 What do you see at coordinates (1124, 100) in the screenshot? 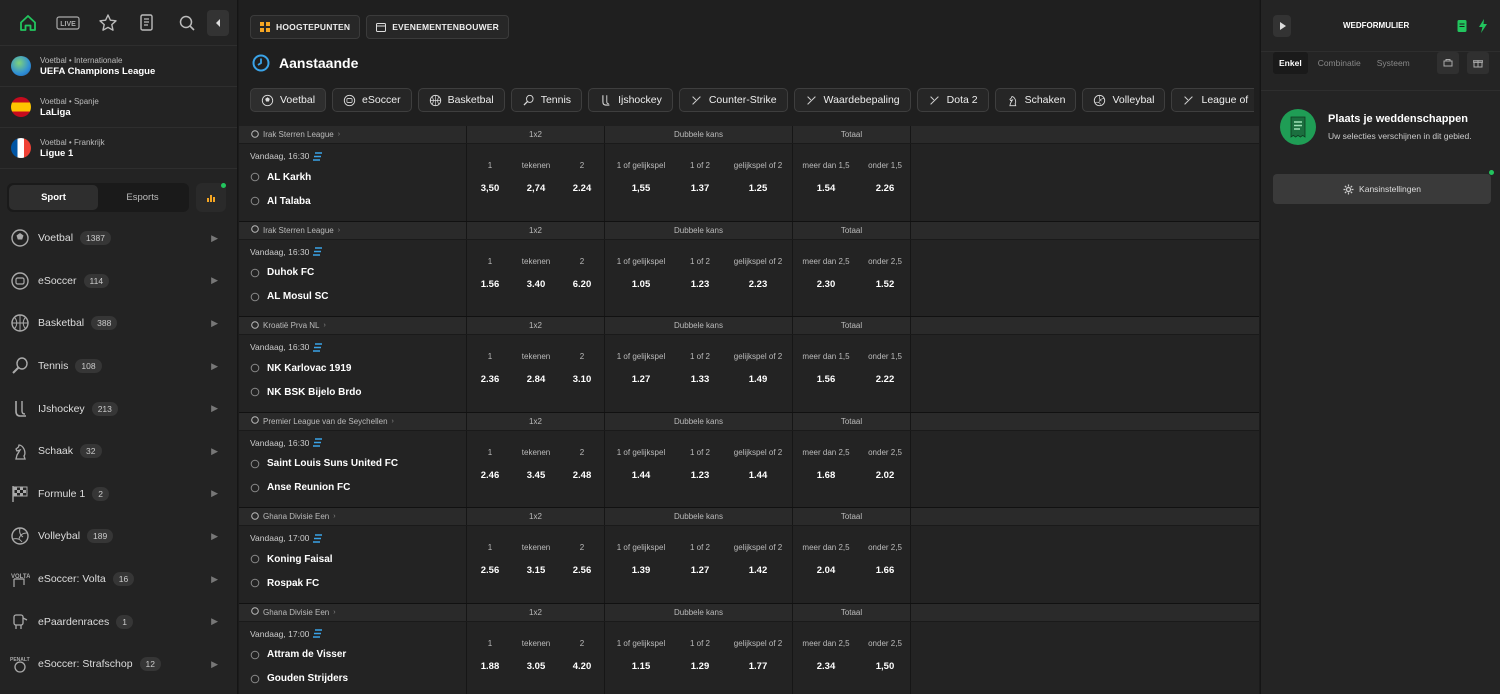
I see `chip-volleybal: Volleybal` at bounding box center [1124, 100].